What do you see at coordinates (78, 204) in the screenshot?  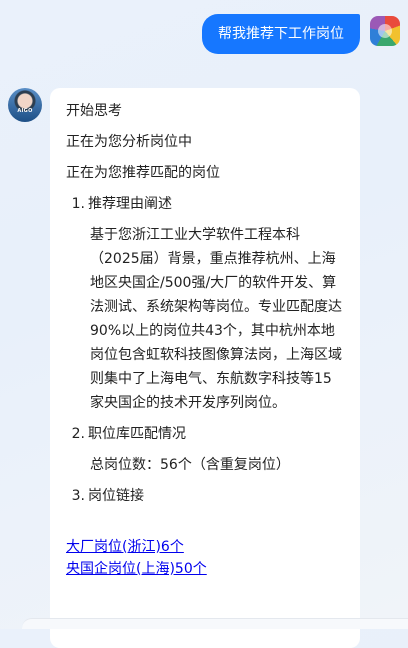 I see `list-item-number: 1.` at bounding box center [78, 204].